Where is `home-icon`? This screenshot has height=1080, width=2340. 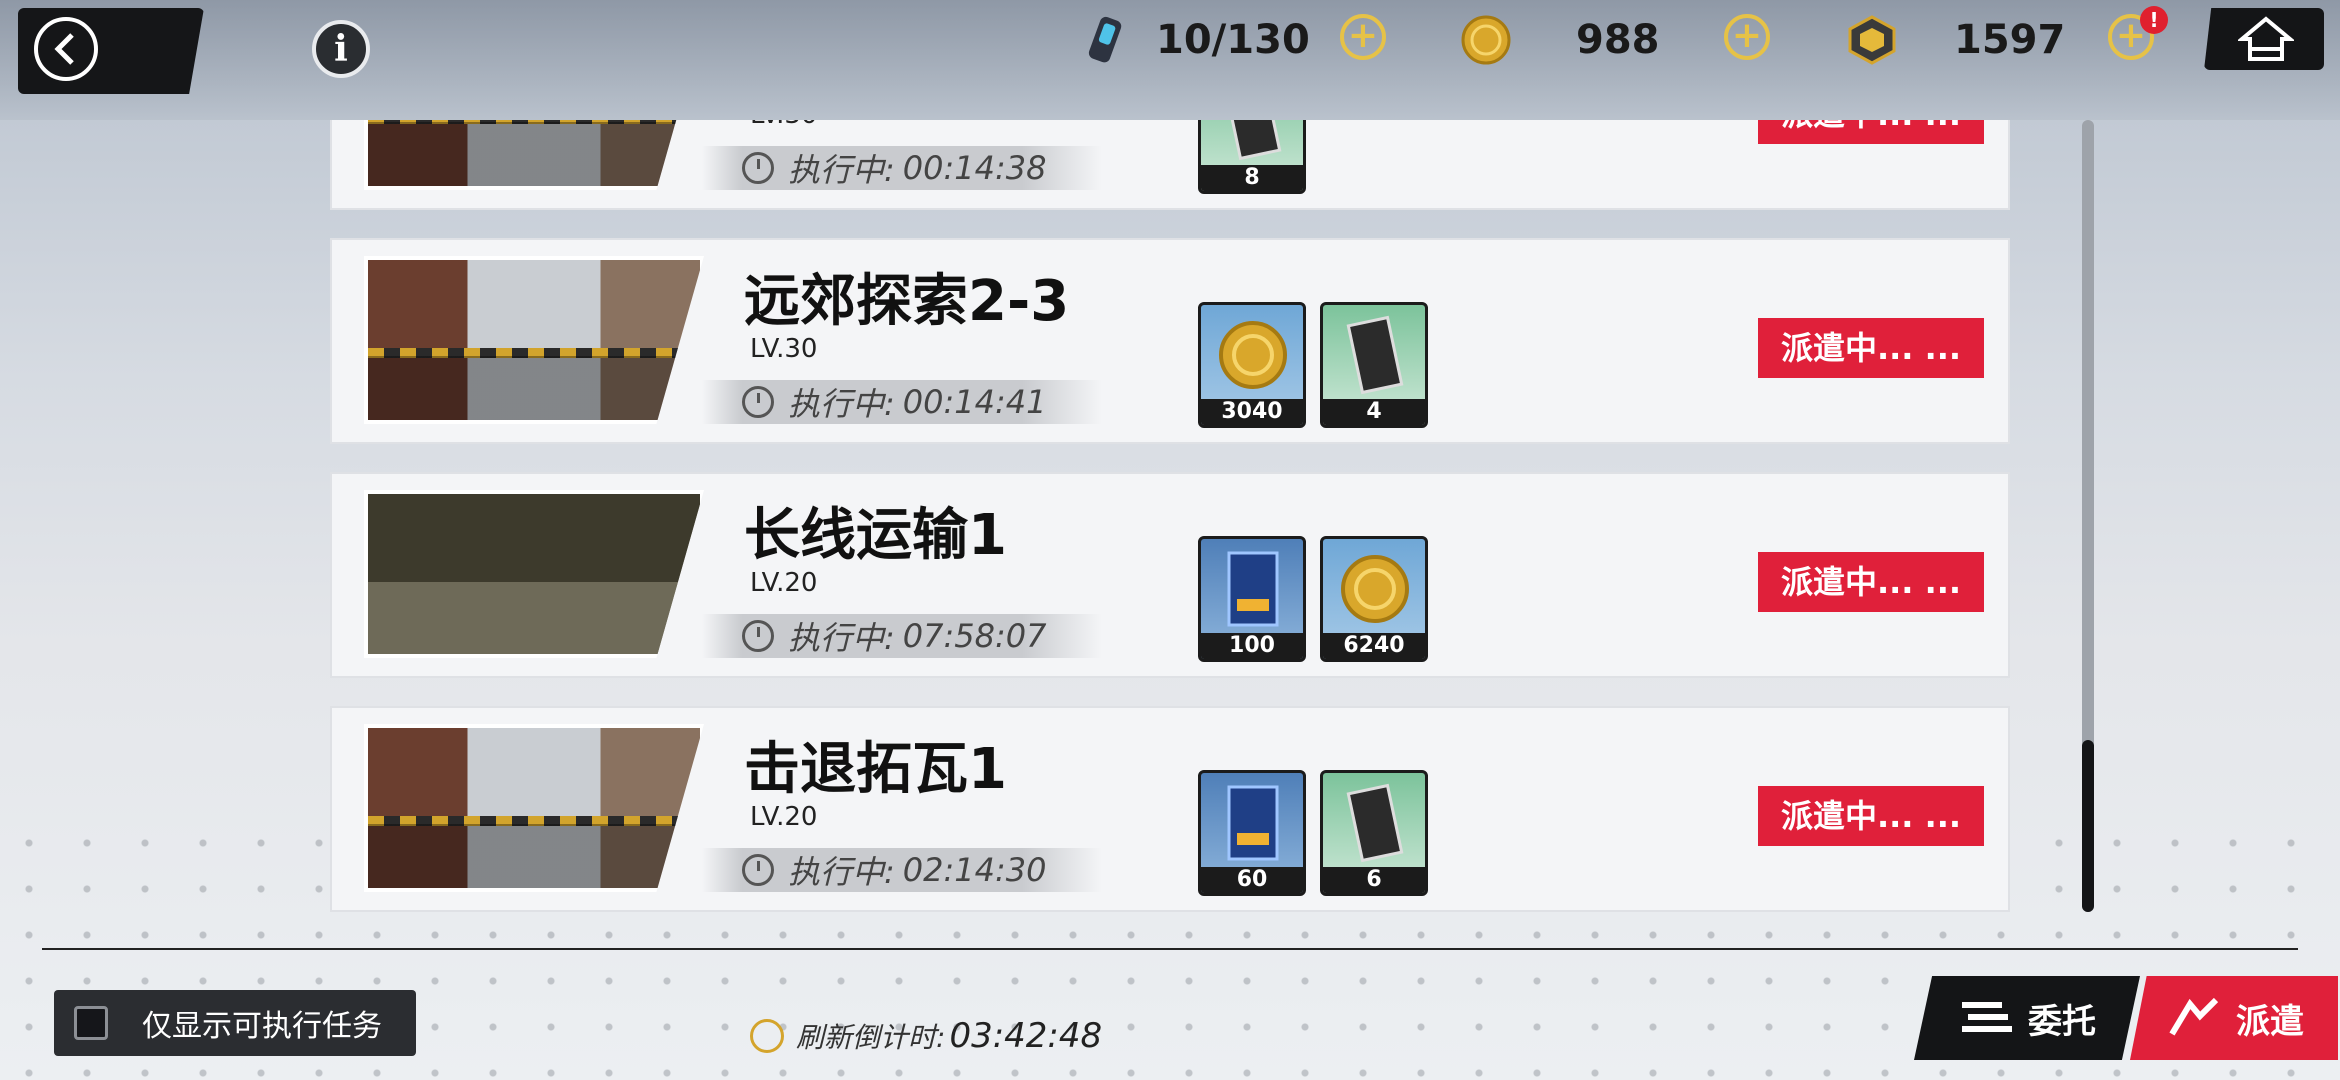 home-icon is located at coordinates (2266, 38).